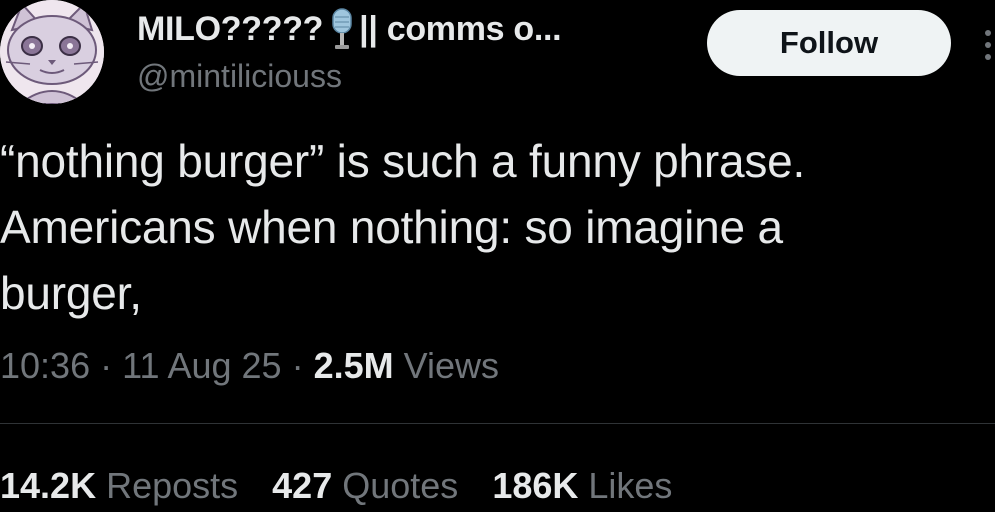  Describe the element at coordinates (988, 45) in the screenshot. I see `more-options-icon` at that location.